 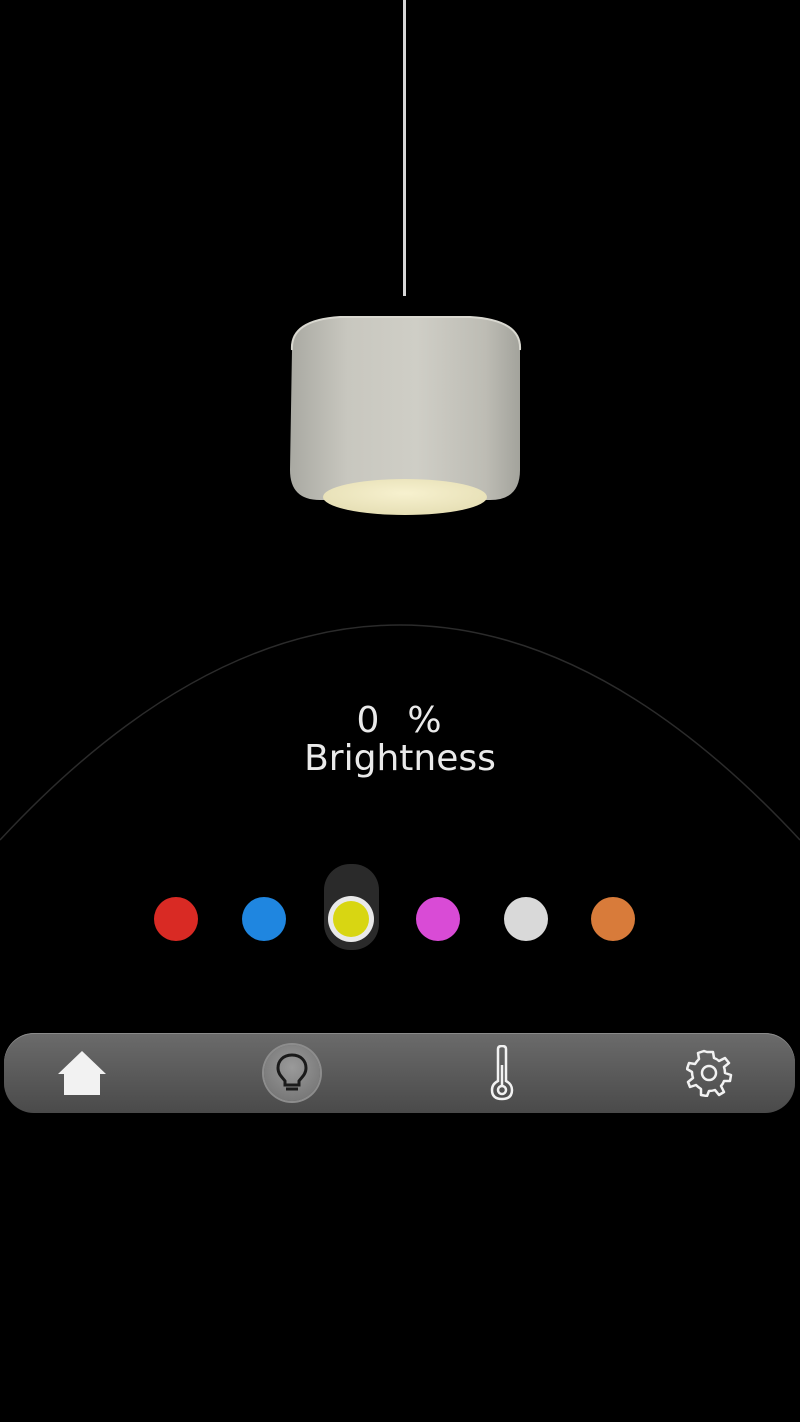 I want to click on active-indicator, so click(x=292, y=1073).